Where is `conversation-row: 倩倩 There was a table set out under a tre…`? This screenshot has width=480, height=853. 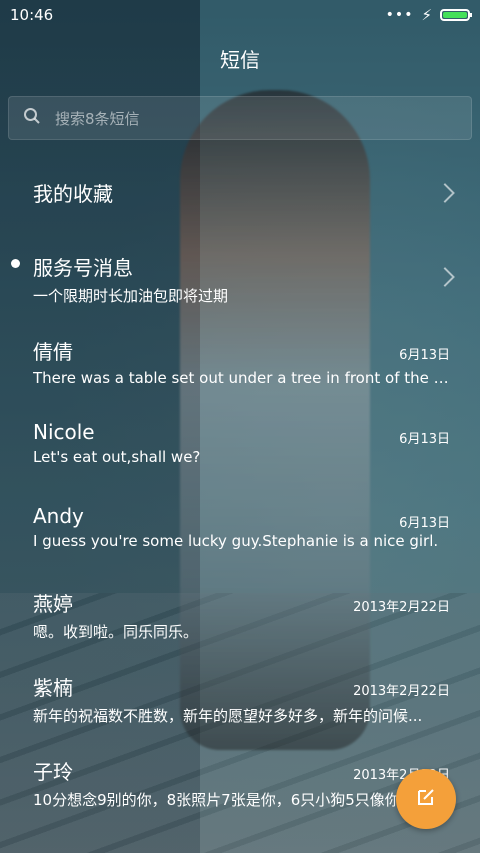
conversation-row: 倩倩 There was a table set out under a tre… is located at coordinates (240, 361).